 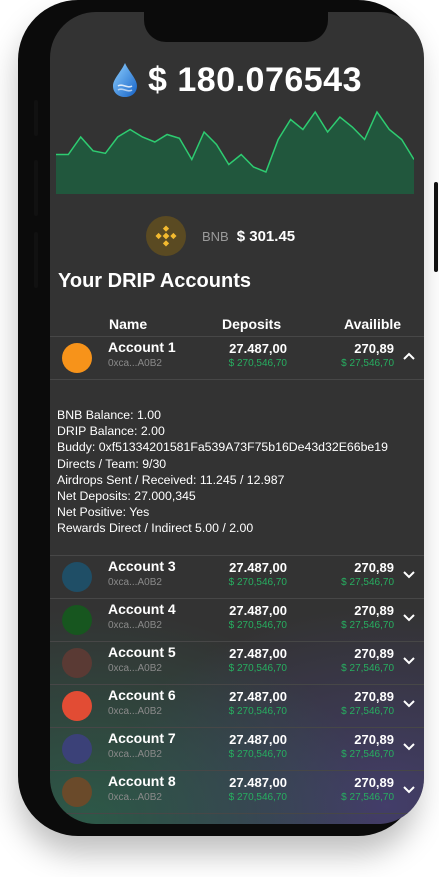 I want to click on volume-down-button, so click(x=36, y=260).